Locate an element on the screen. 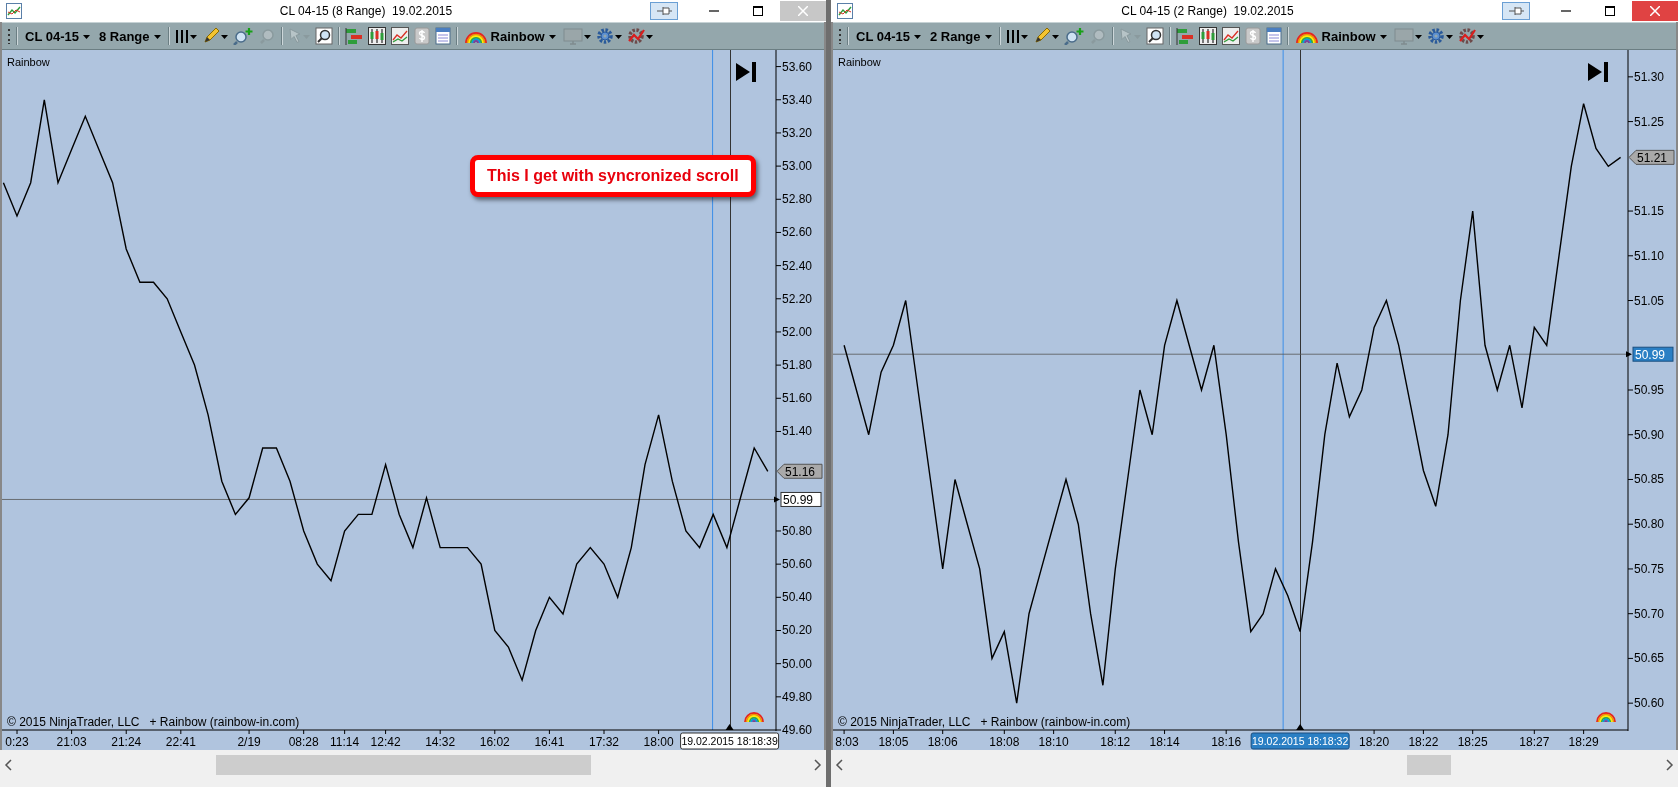  y-tick-label: 50.85 is located at coordinates (1649, 479).